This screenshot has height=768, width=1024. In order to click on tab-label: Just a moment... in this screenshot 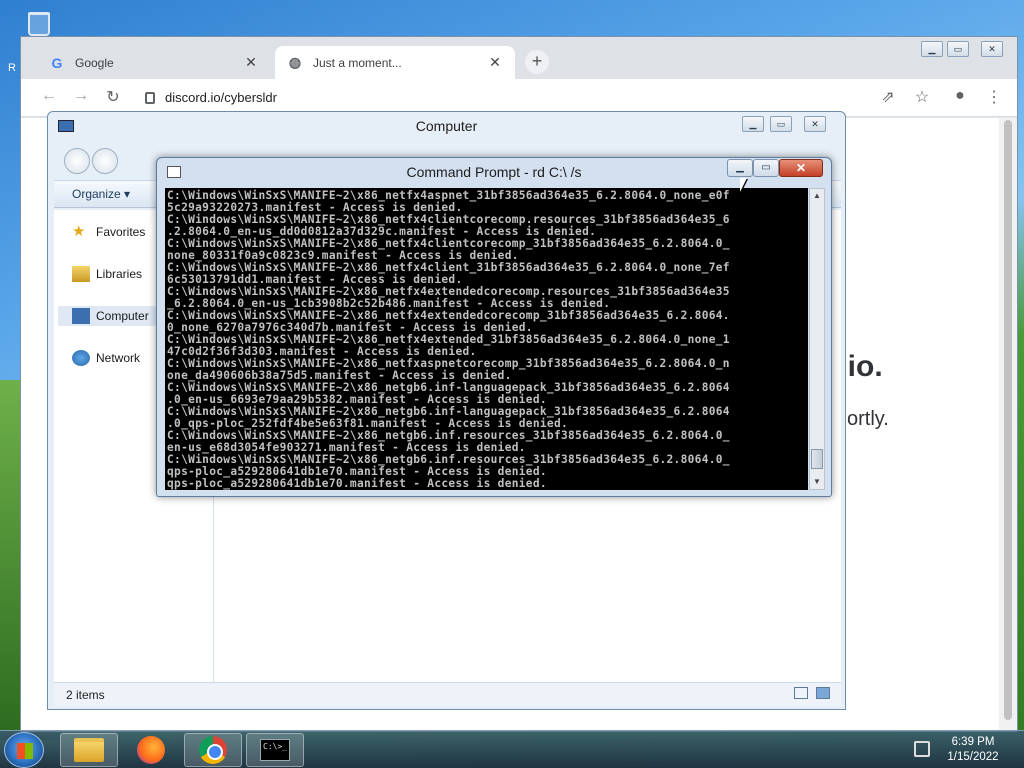, I will do `click(357, 62)`.